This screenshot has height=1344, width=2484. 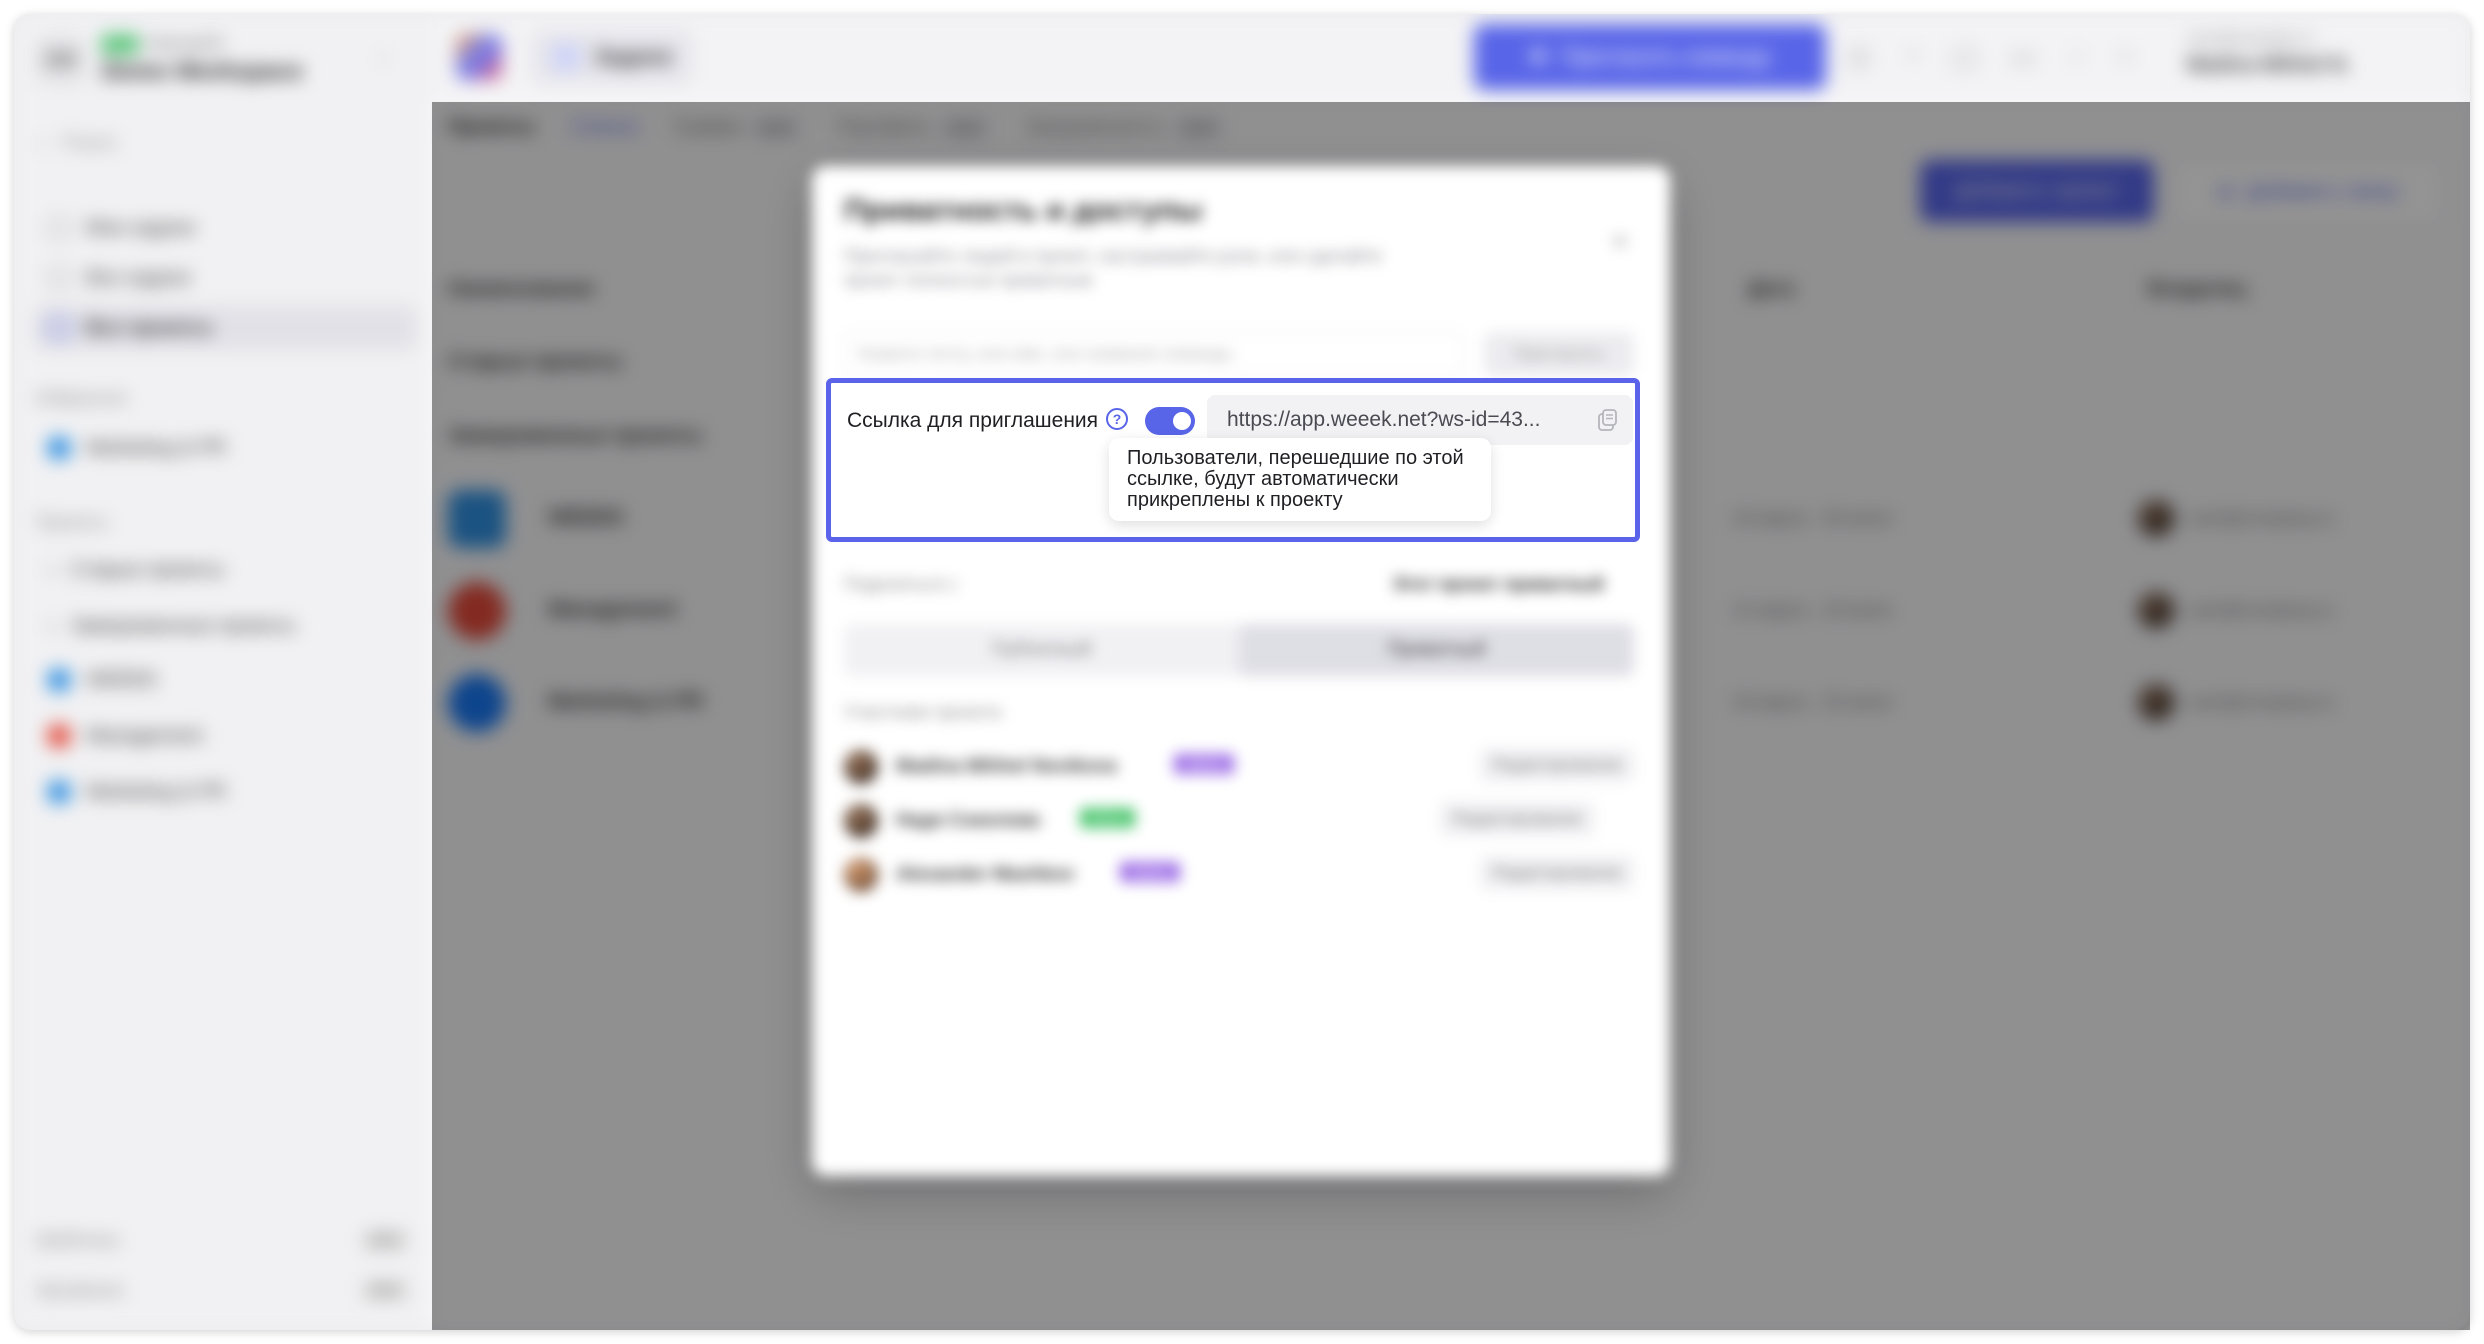 I want to click on add-user-icon: ✚, so click(x=1538, y=56).